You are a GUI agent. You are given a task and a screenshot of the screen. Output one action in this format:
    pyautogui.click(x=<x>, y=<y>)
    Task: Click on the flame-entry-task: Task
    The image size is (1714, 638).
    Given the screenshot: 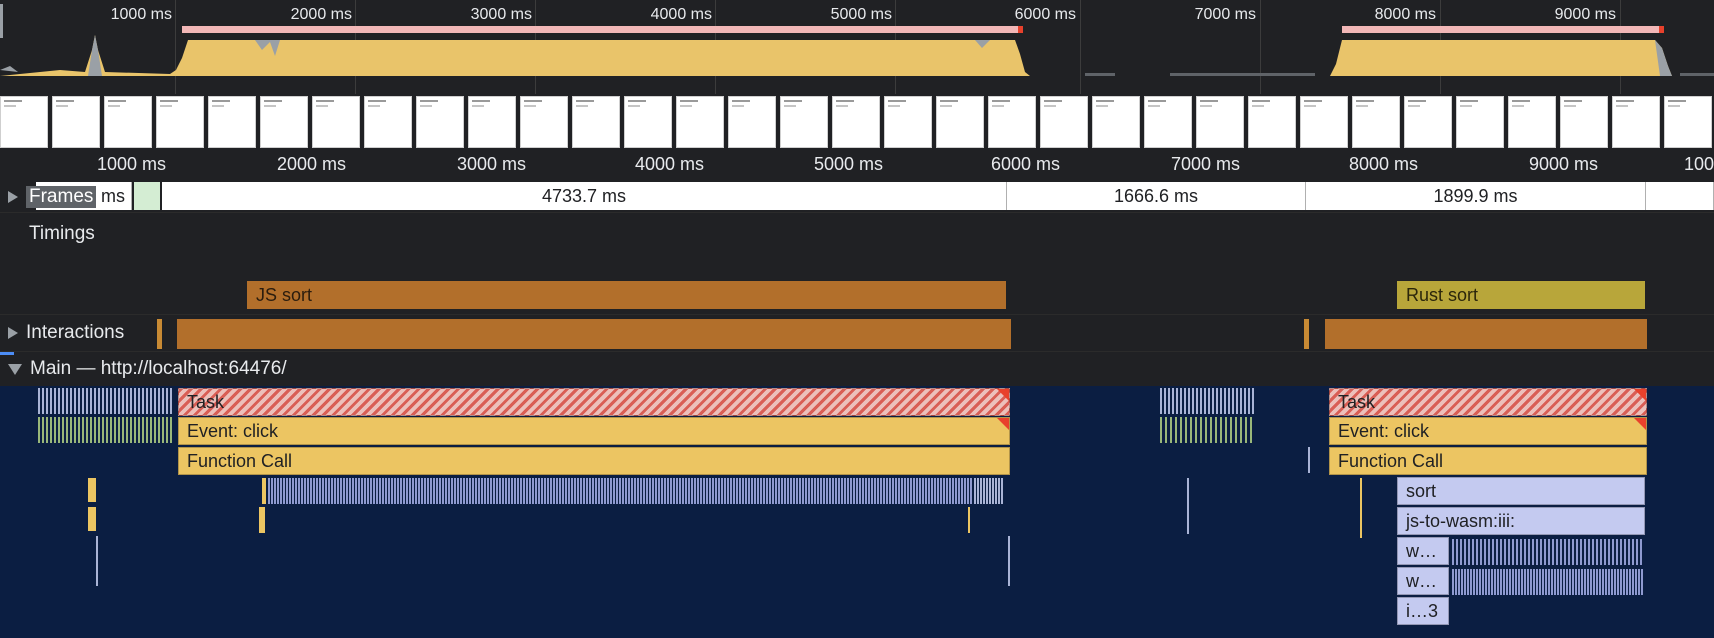 What is the action you would take?
    pyautogui.click(x=1488, y=402)
    